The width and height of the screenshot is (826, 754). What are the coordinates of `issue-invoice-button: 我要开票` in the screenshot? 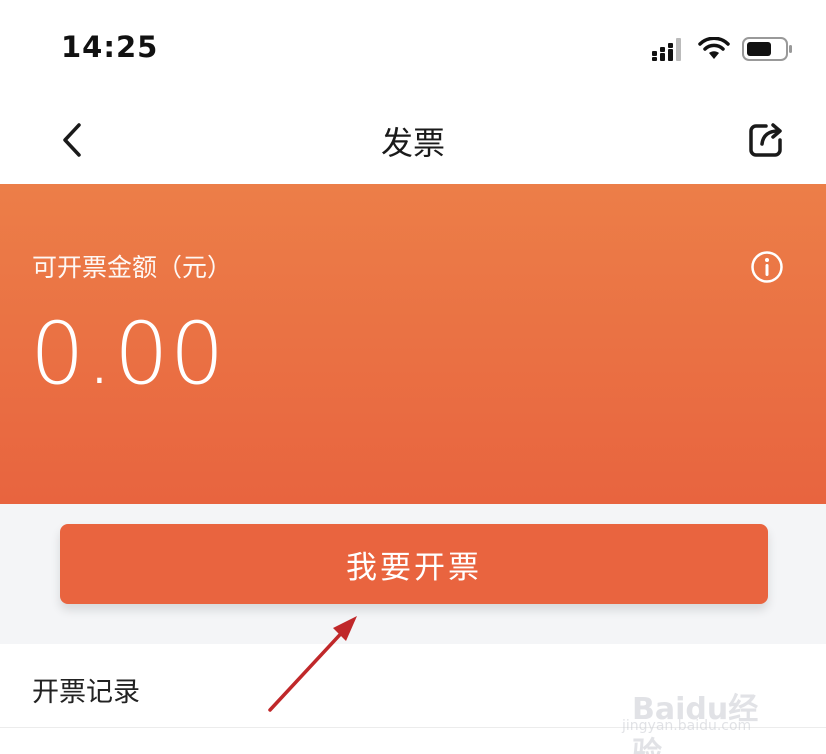 It's located at (414, 564).